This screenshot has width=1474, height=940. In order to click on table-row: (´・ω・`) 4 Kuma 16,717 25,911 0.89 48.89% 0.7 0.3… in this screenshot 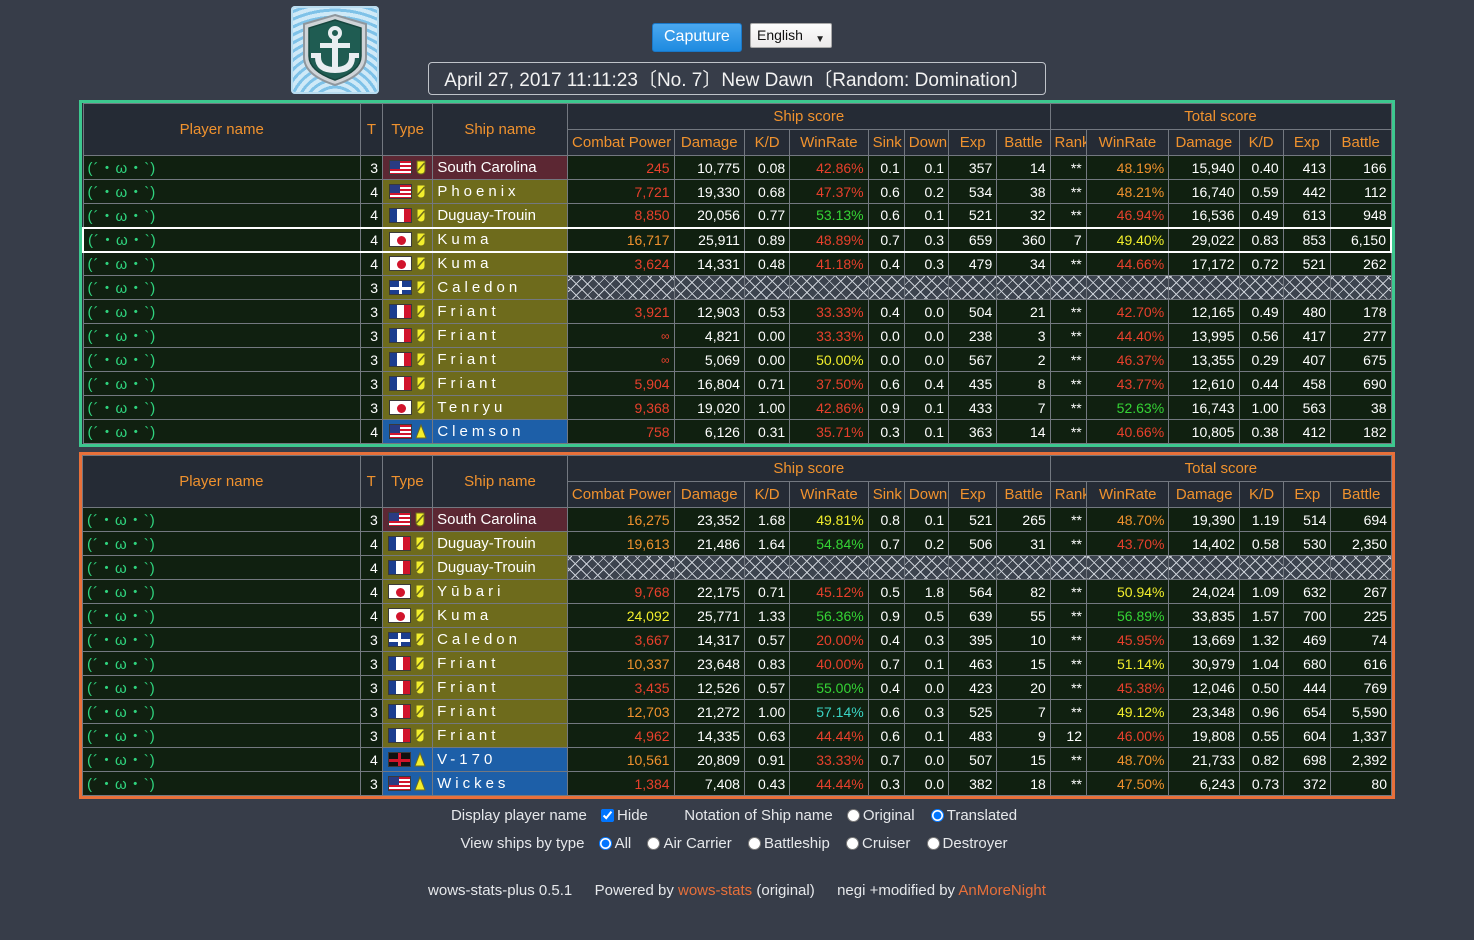, I will do `click(736, 239)`.